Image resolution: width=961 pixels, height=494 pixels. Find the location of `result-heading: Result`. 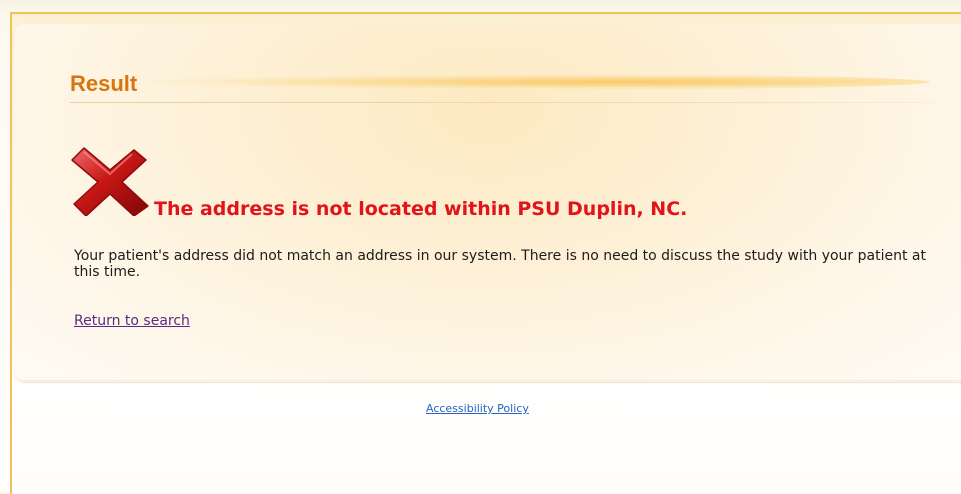

result-heading: Result is located at coordinates (104, 83).